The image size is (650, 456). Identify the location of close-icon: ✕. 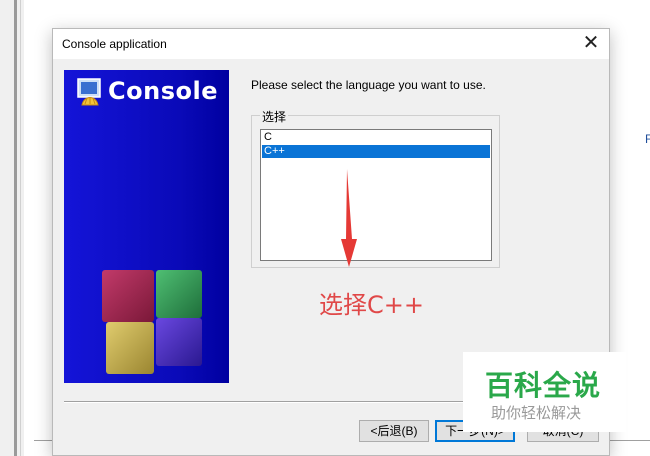
(591, 43).